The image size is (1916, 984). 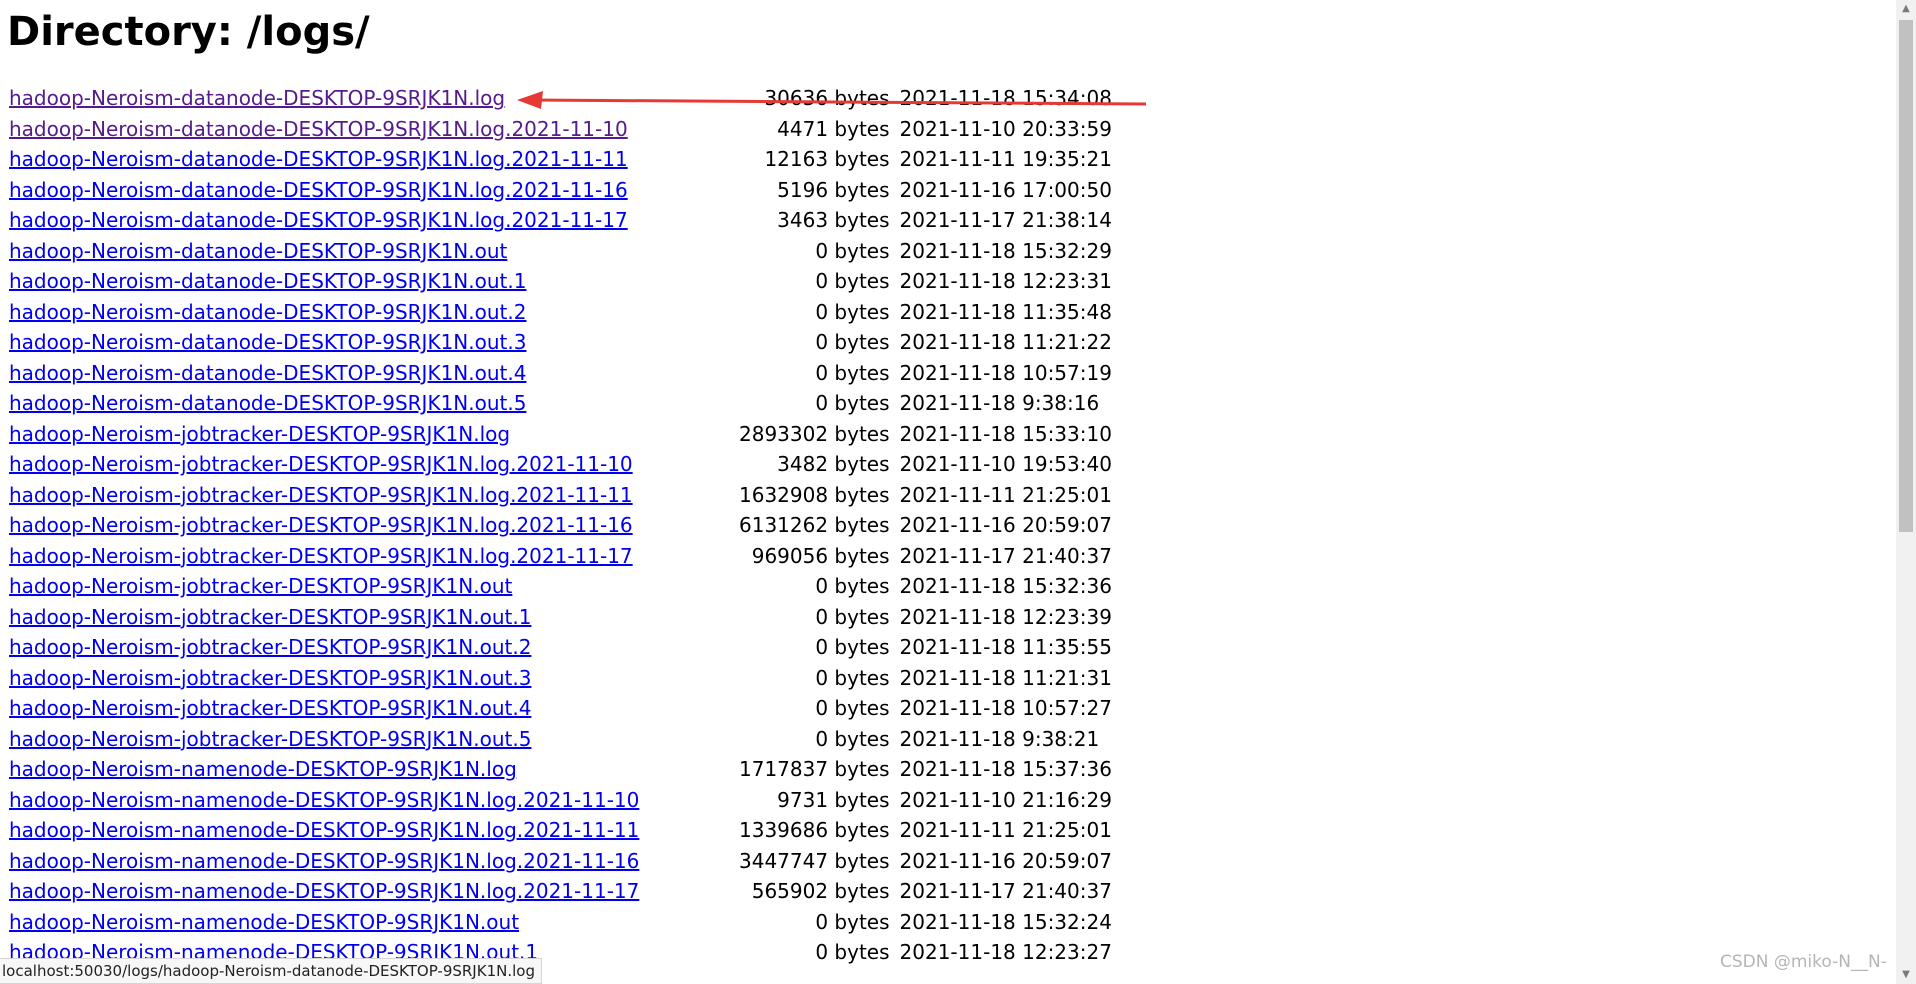 I want to click on file-size: 6131262 bytes, so click(x=814, y=525).